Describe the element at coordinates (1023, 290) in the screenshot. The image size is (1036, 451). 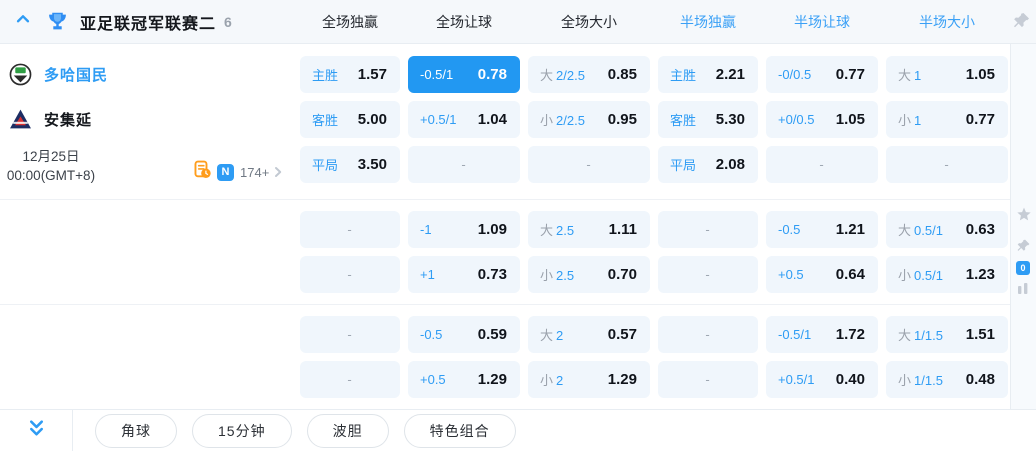
I see `stats-bars-icon` at that location.